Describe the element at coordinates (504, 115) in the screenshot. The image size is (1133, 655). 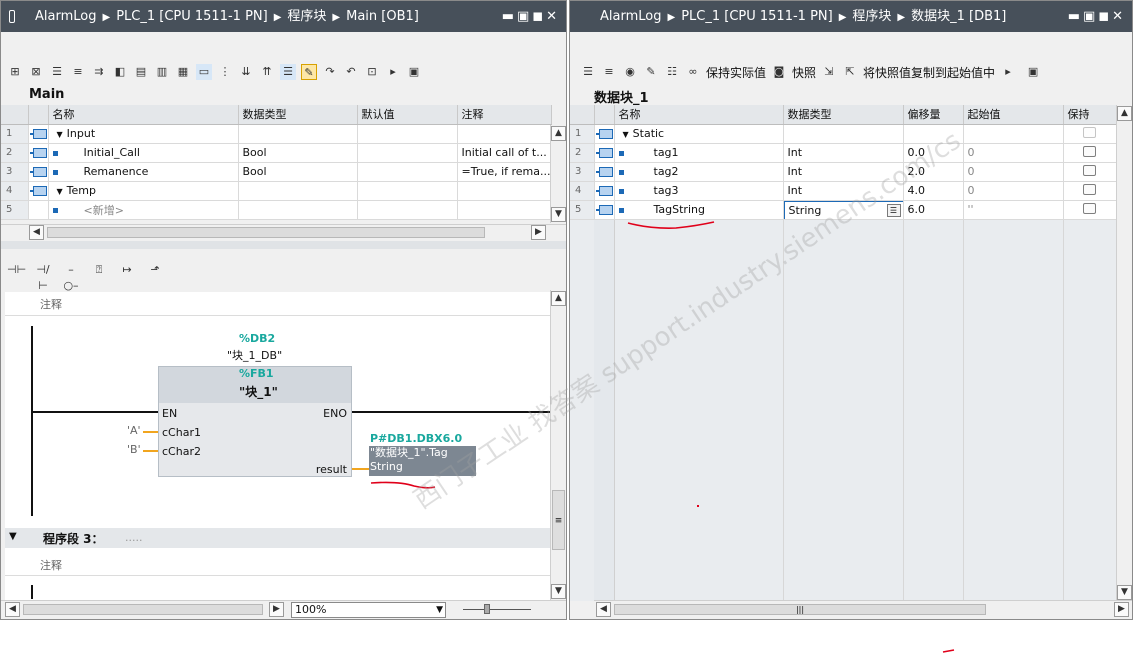
I see `col-comment: 注释` at that location.